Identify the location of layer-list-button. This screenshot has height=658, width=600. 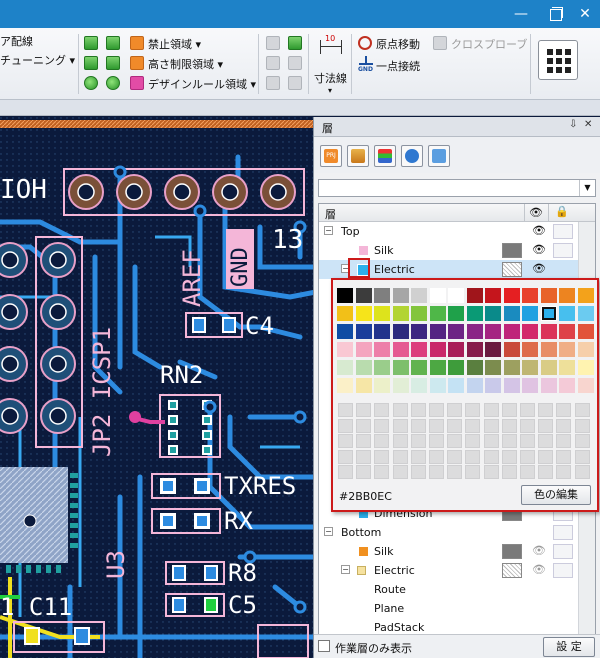
(358, 156).